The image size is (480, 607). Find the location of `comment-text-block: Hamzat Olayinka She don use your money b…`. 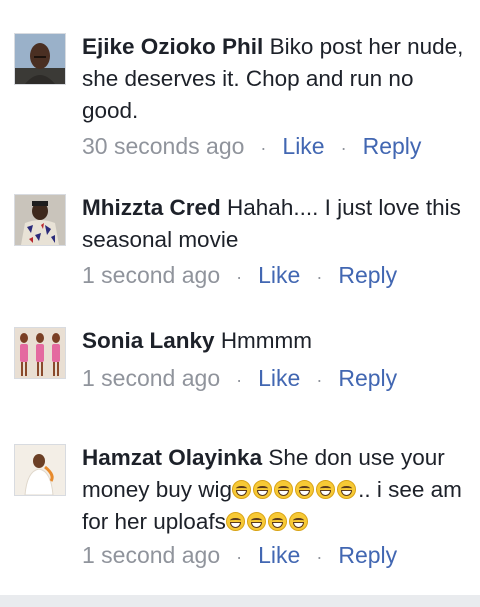

comment-text-block: Hamzat Olayinka She don use your money b… is located at coordinates (274, 490).